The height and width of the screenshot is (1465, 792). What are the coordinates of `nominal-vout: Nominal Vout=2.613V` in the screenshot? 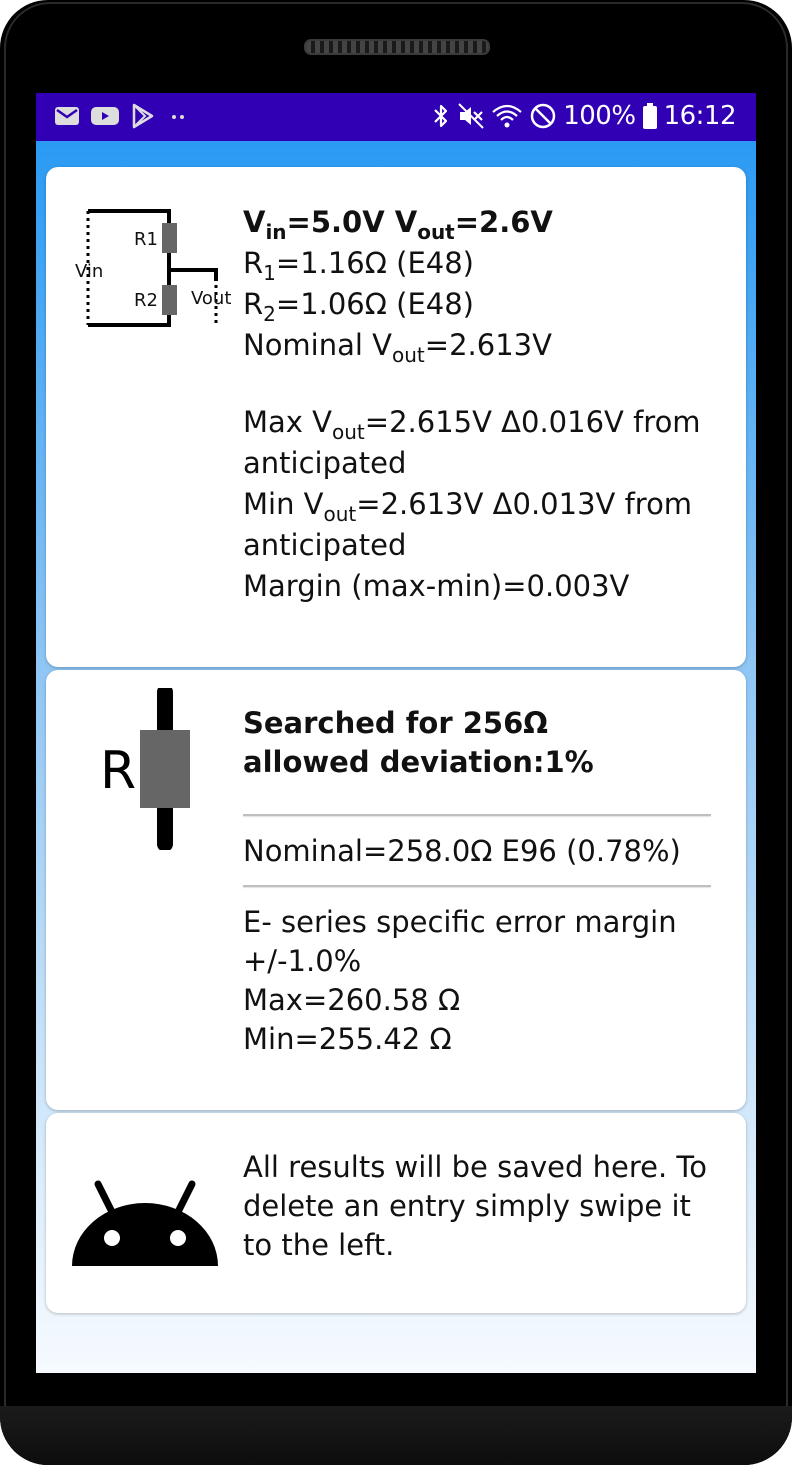 It's located at (397, 347).